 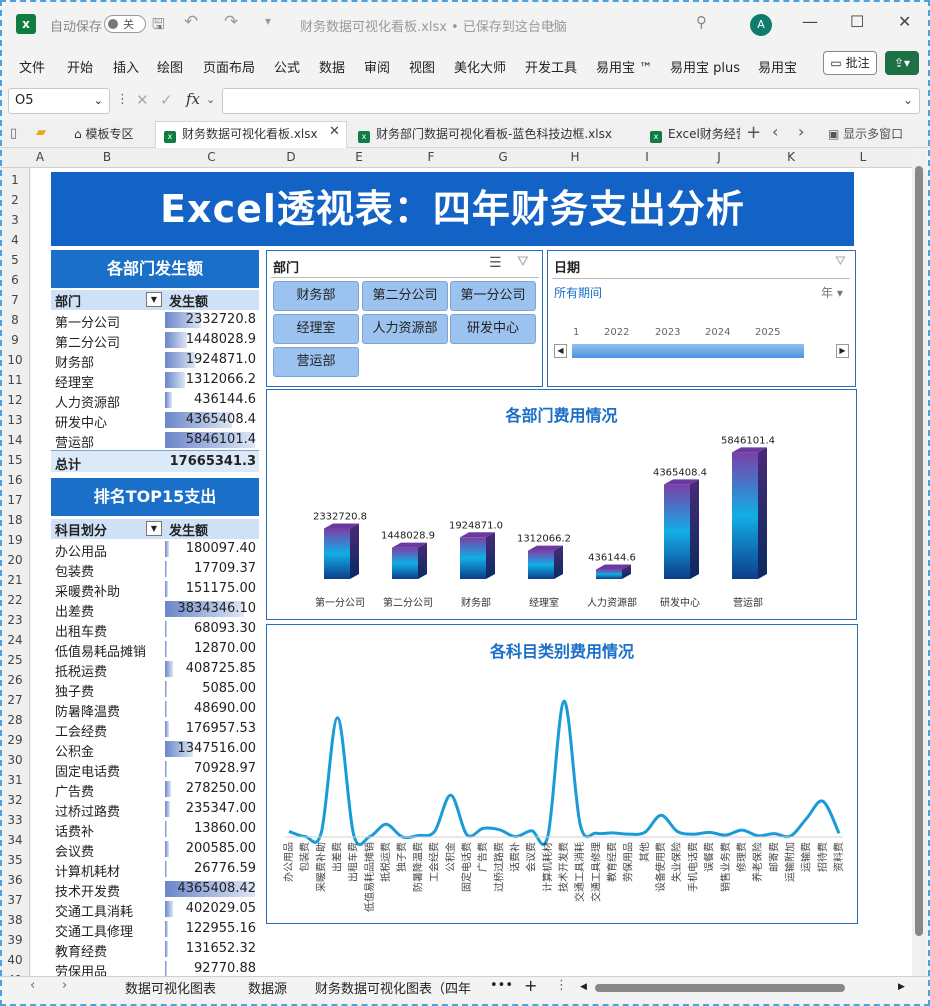 What do you see at coordinates (170, 987) in the screenshot?
I see `sheet-tab-visual-charts: 数据可视化图表` at bounding box center [170, 987].